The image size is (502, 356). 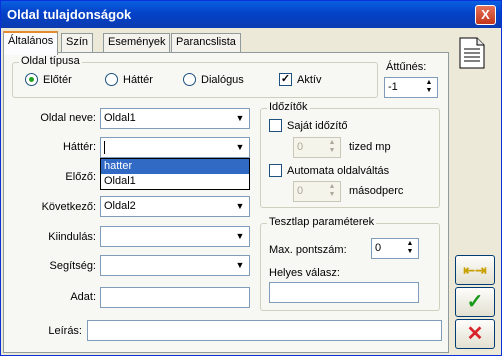 What do you see at coordinates (175, 166) in the screenshot?
I see `dropdown-option-hatter: hatter` at bounding box center [175, 166].